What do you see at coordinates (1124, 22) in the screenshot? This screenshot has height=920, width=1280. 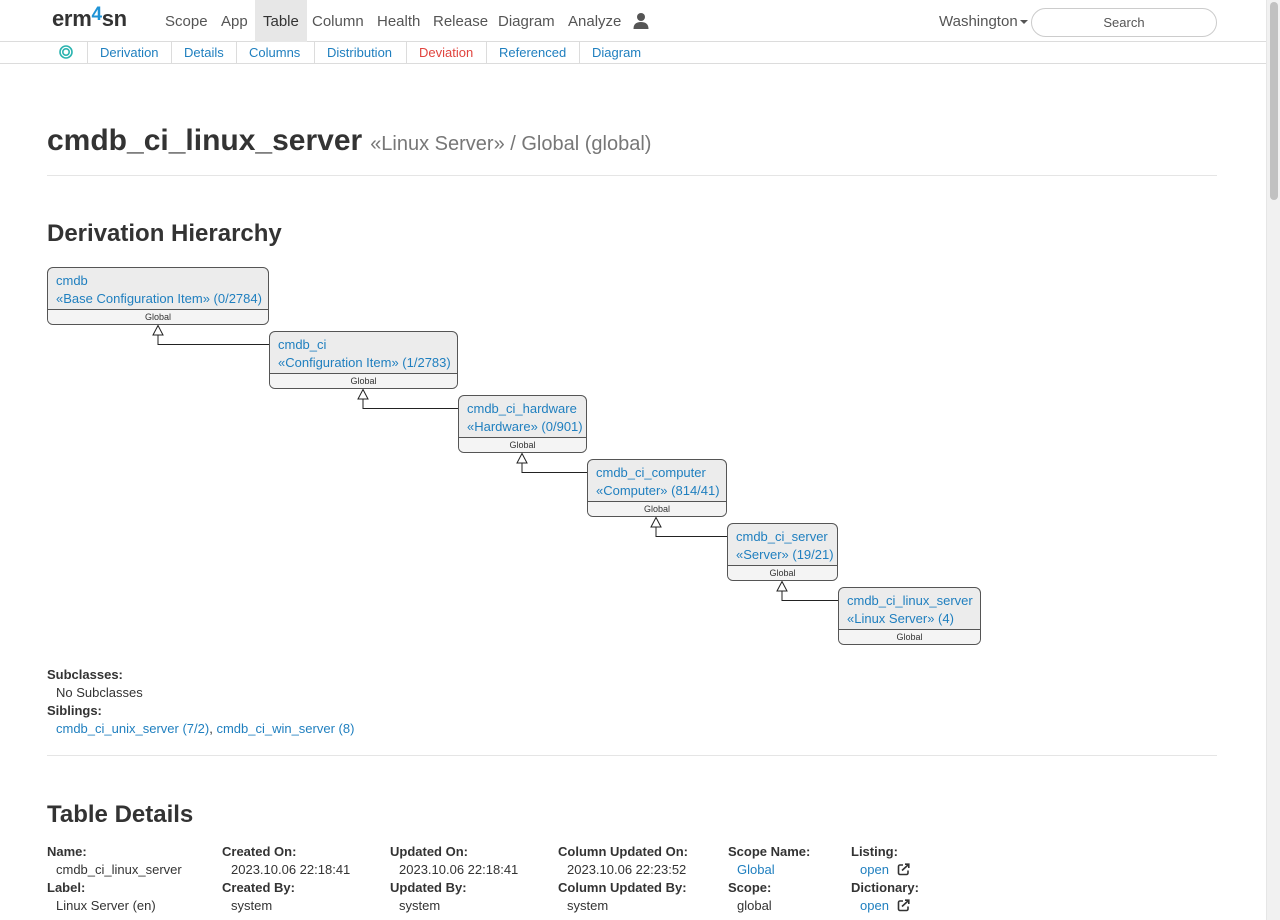 I see `search-input` at bounding box center [1124, 22].